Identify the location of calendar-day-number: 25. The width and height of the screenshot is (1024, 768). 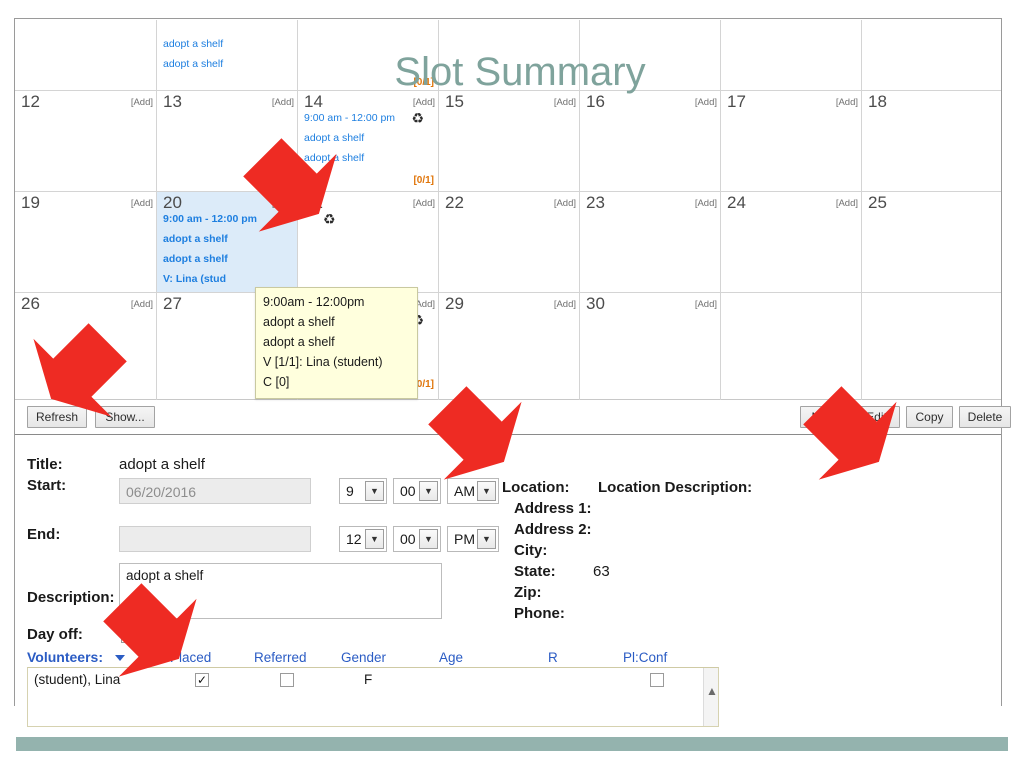
(877, 202).